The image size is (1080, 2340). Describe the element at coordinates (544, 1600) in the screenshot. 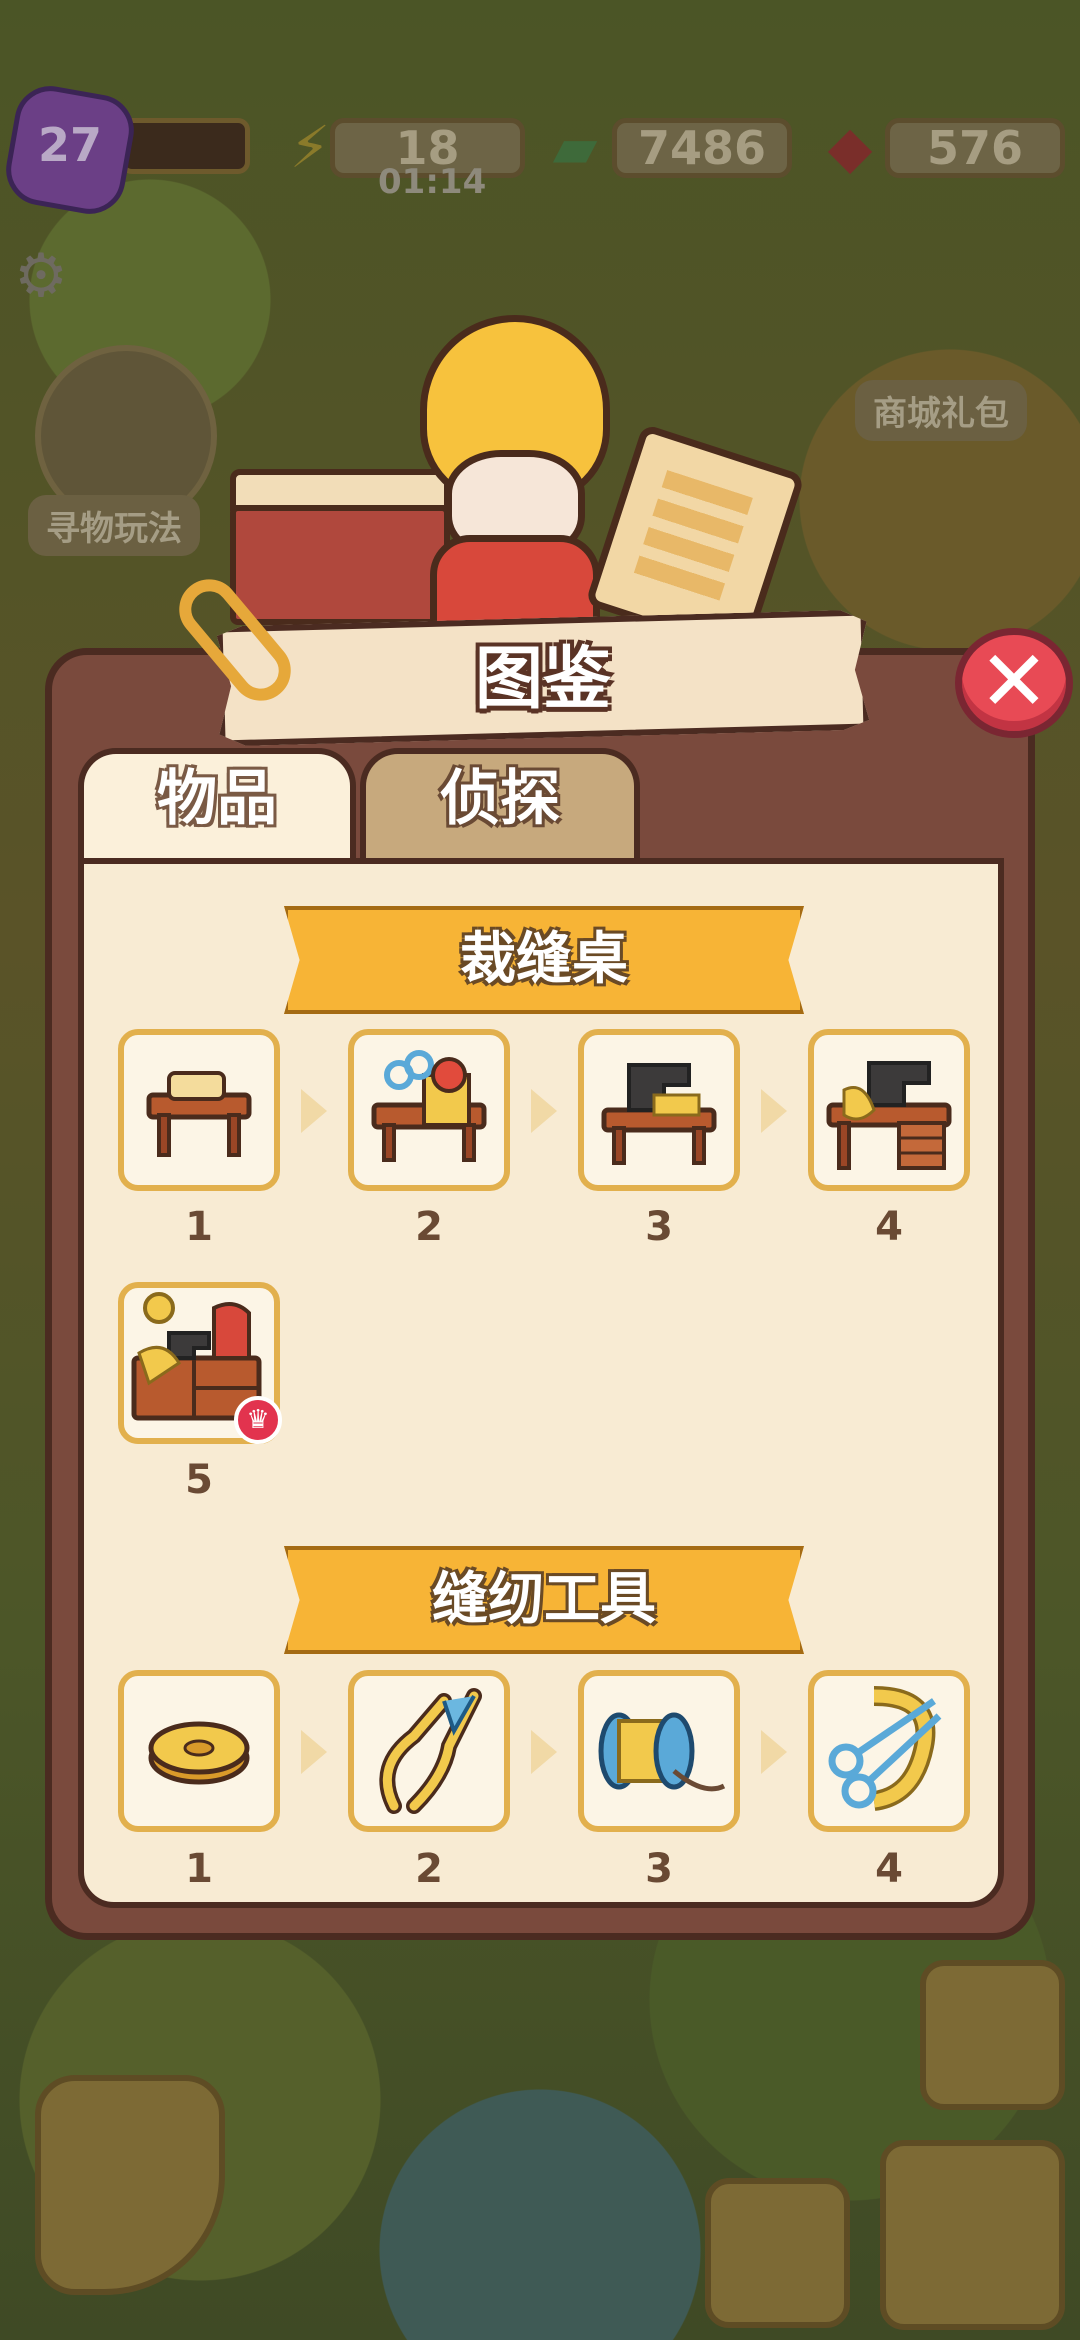

I see `section-title-sewing-tools: 缝纫工具` at that location.